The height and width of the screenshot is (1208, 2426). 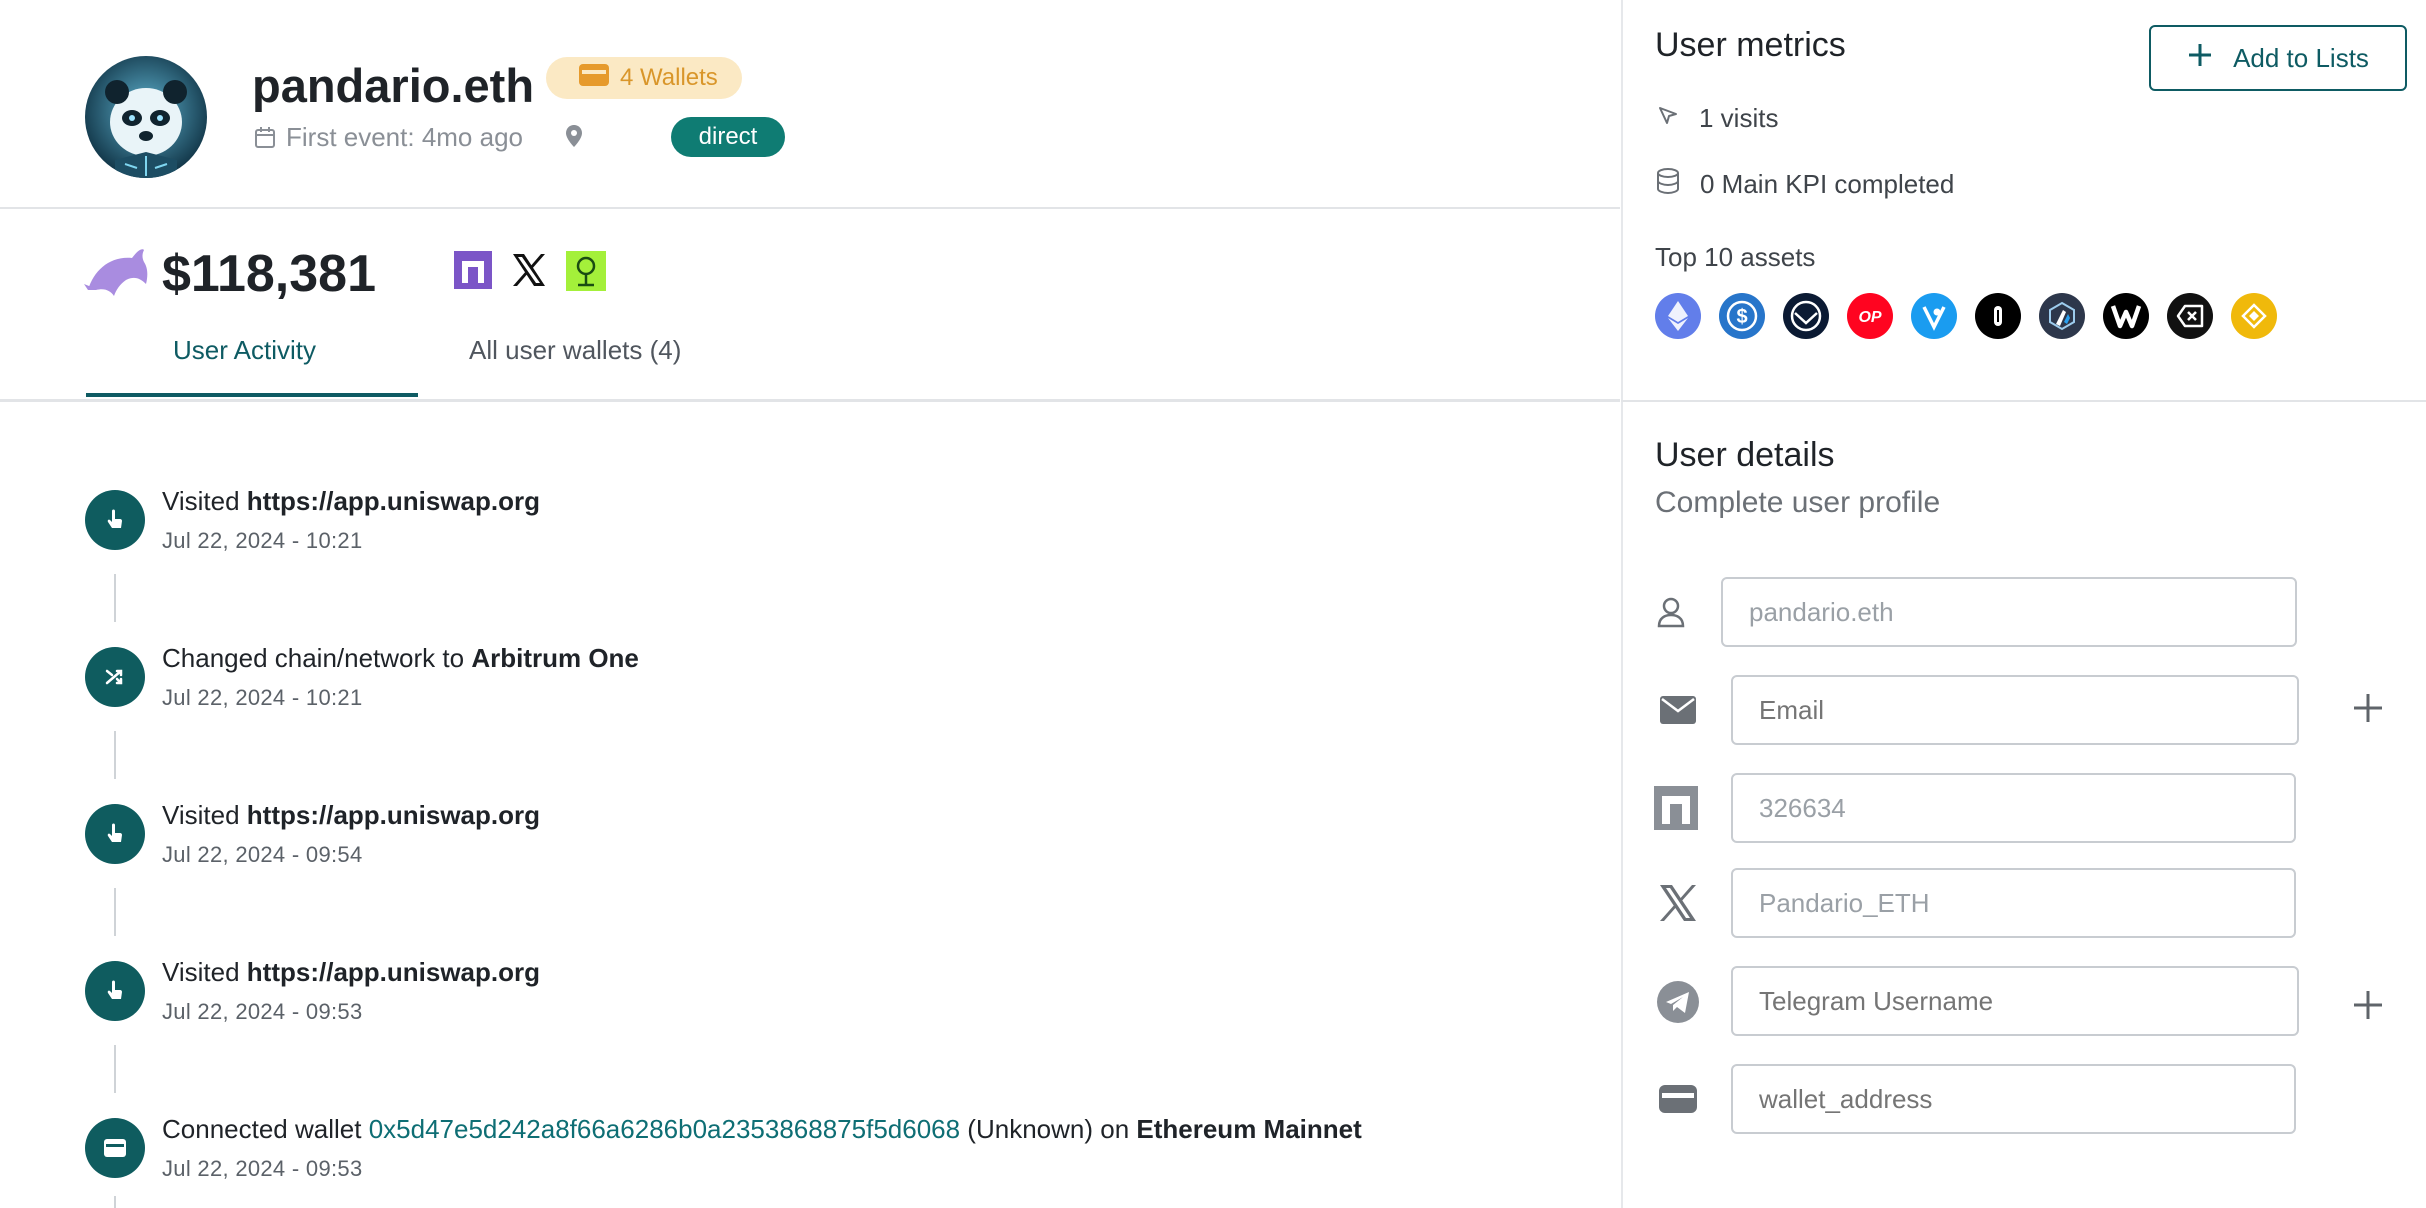 I want to click on event-title: Changed chain/network to Arbitrum One, so click(x=400, y=658).